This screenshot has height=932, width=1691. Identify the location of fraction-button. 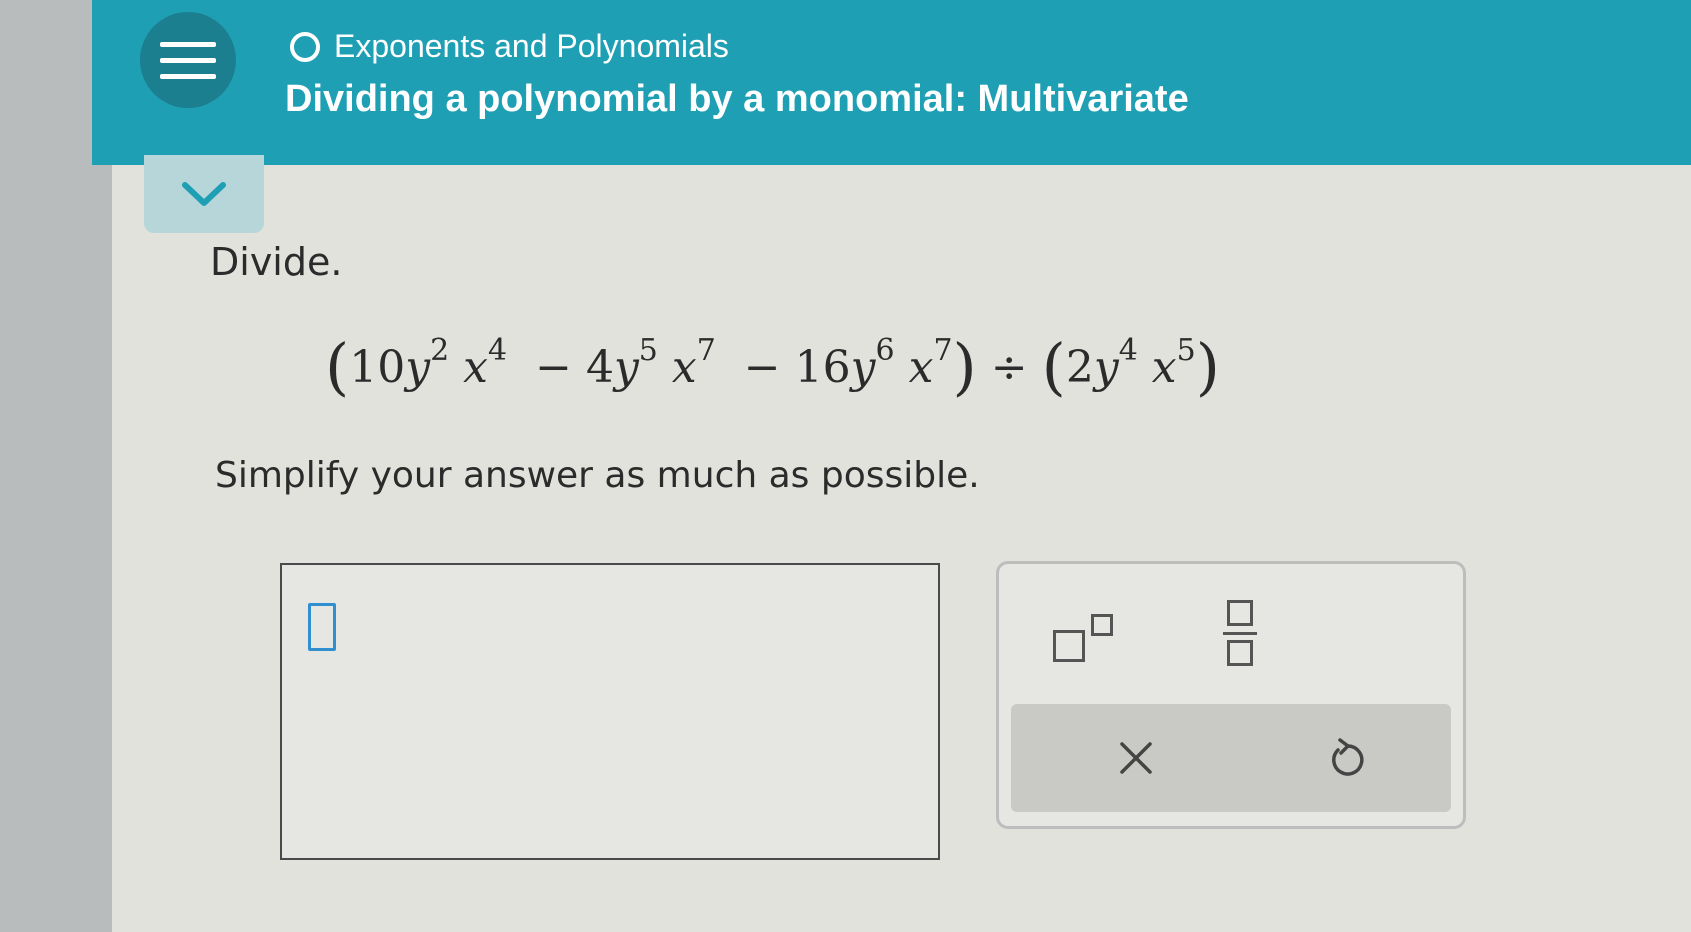
(1241, 636).